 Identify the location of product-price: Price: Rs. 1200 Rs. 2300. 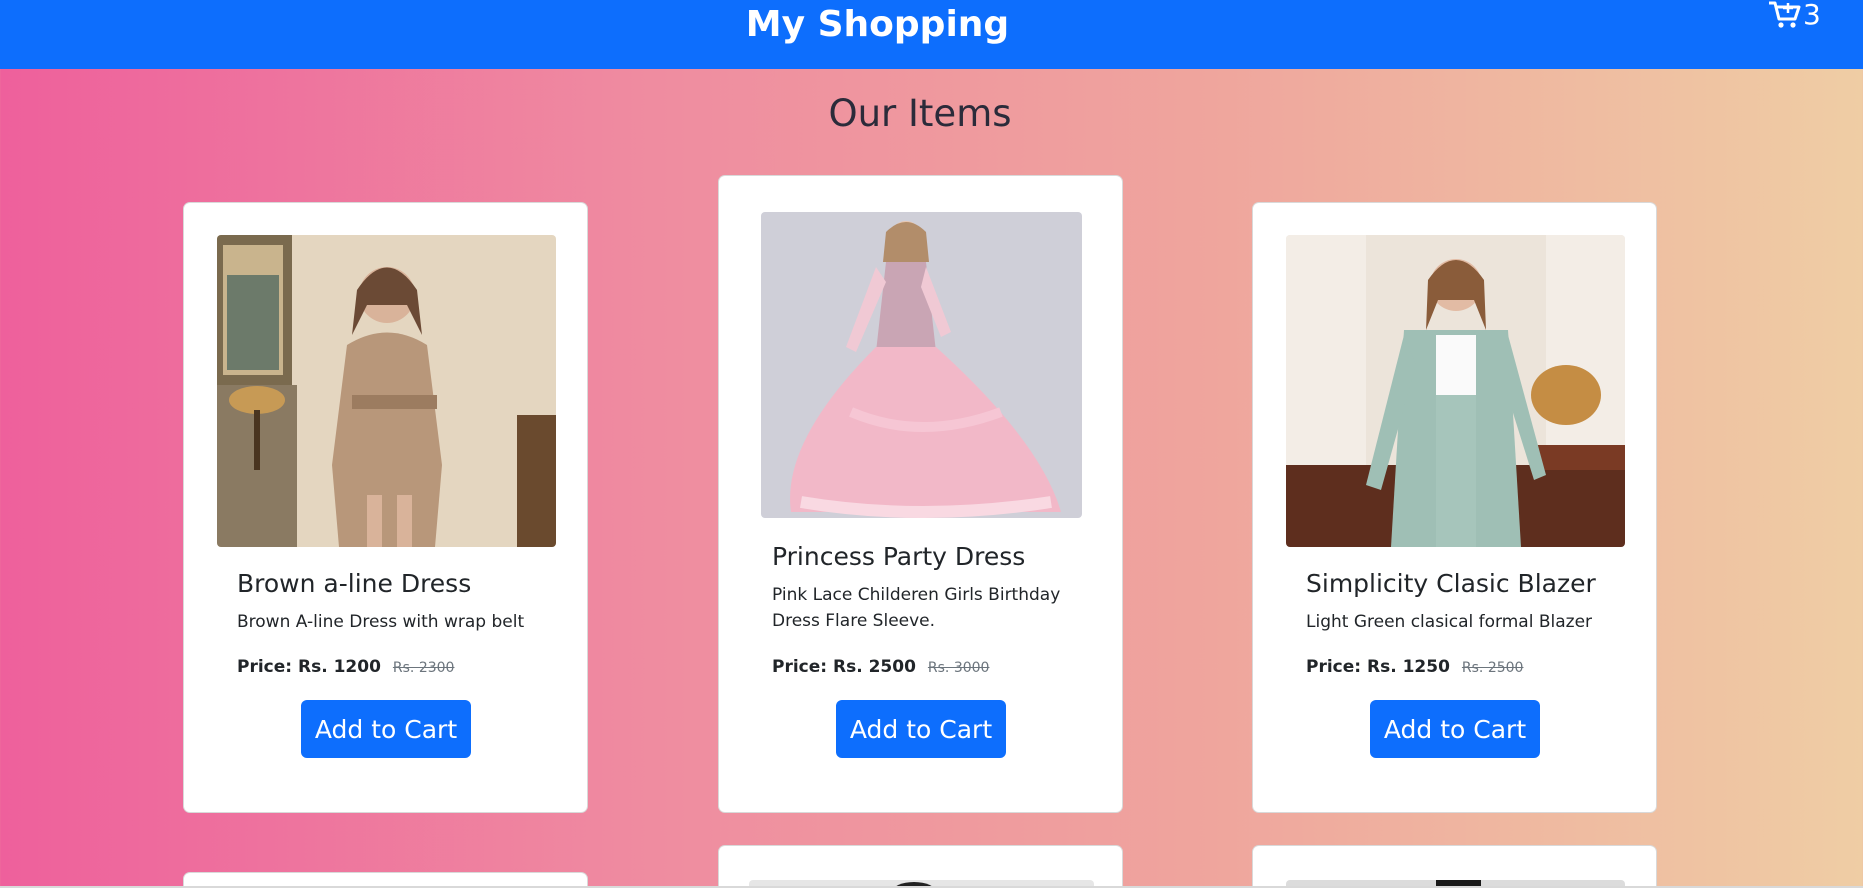
(345, 667).